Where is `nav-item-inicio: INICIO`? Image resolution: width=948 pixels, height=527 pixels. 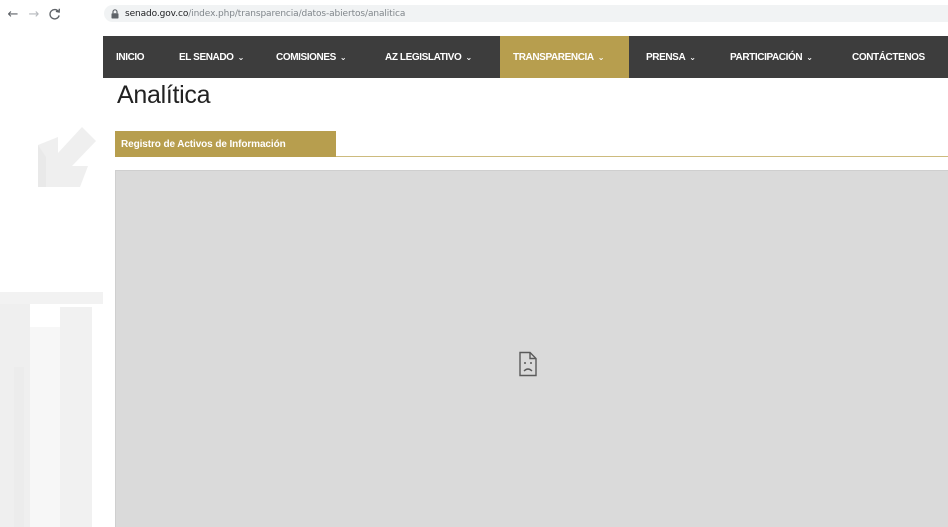 nav-item-inicio: INICIO is located at coordinates (133, 57).